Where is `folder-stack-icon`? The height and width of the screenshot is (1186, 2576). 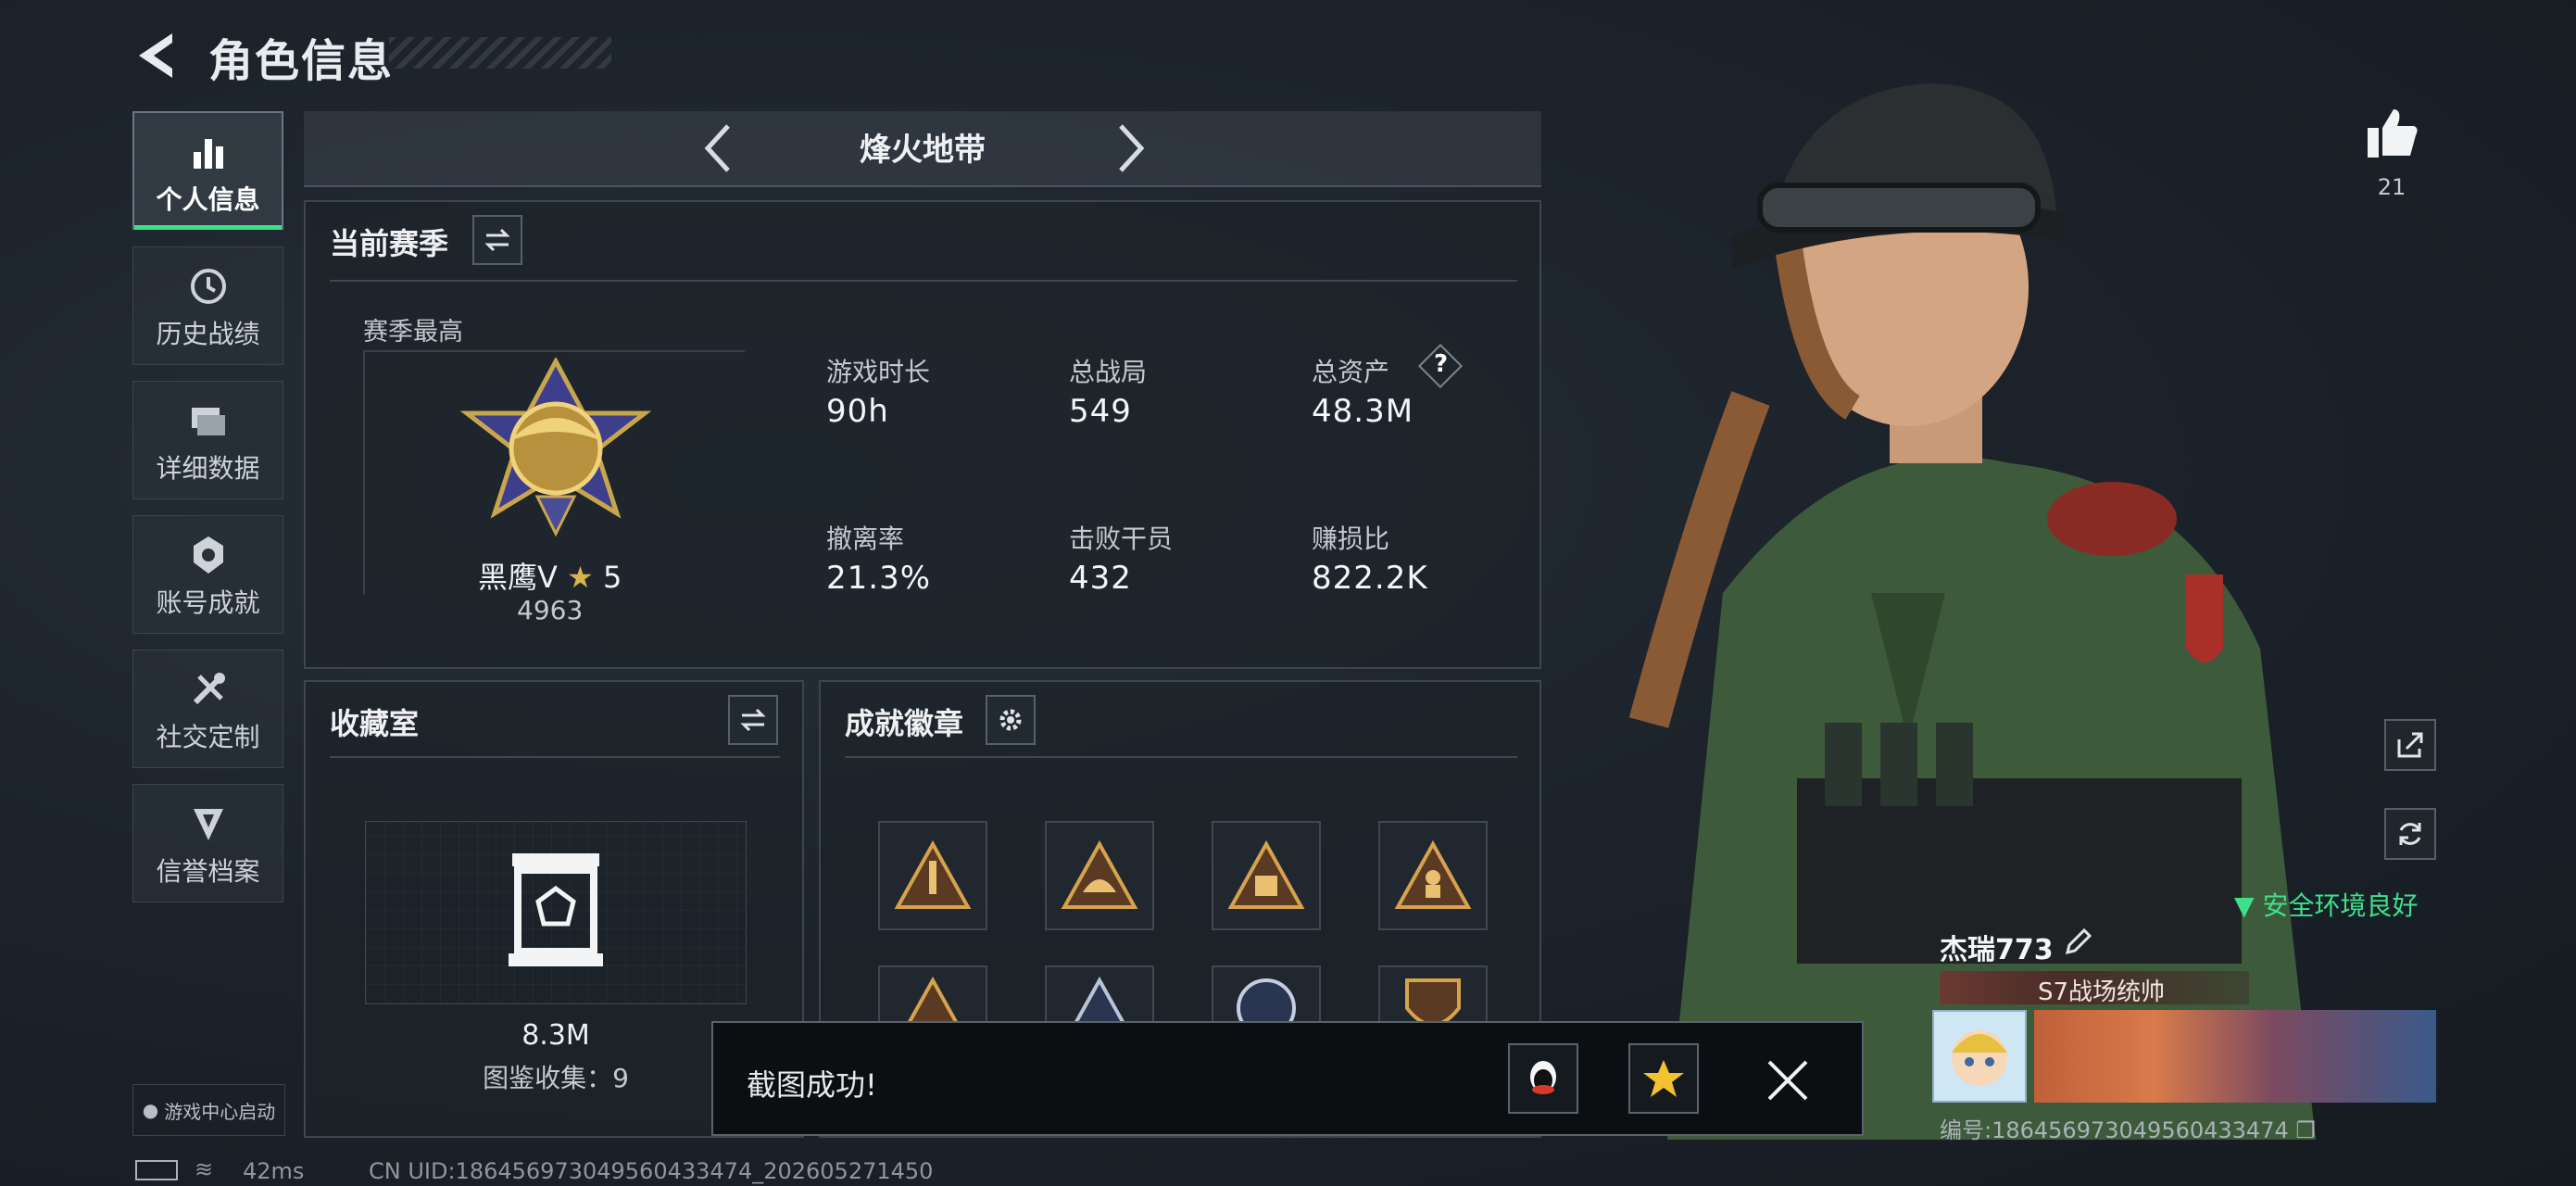
folder-stack-icon is located at coordinates (208, 421).